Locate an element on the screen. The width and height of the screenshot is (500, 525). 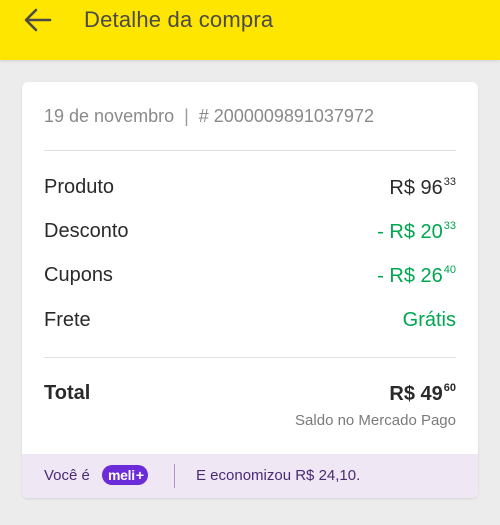
row-value: R$ 9633 is located at coordinates (422, 187).